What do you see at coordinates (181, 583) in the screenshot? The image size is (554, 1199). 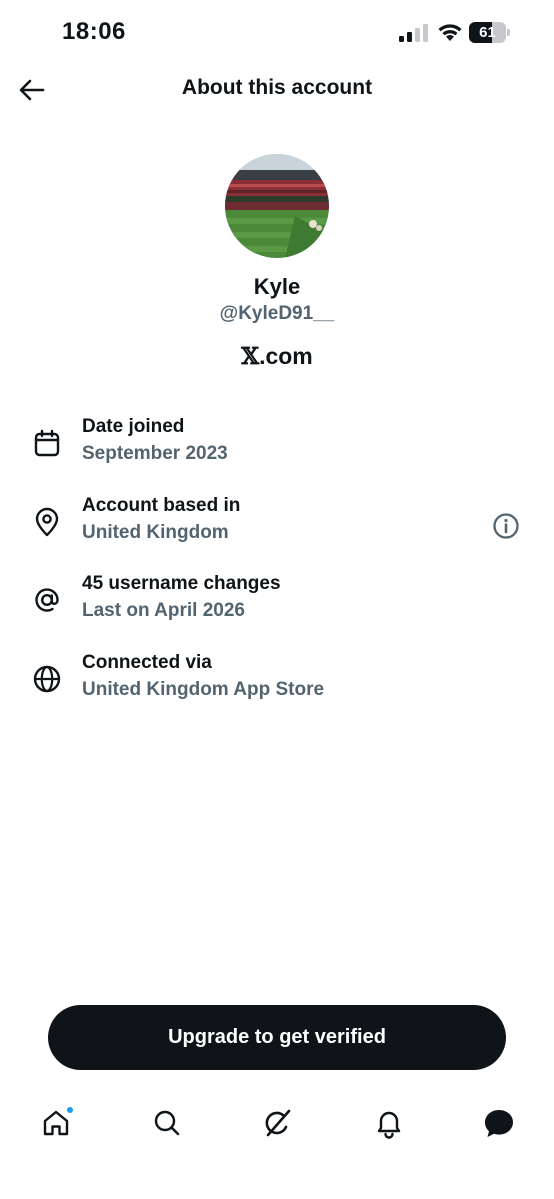 I see `detail-title: 45 username changes` at bounding box center [181, 583].